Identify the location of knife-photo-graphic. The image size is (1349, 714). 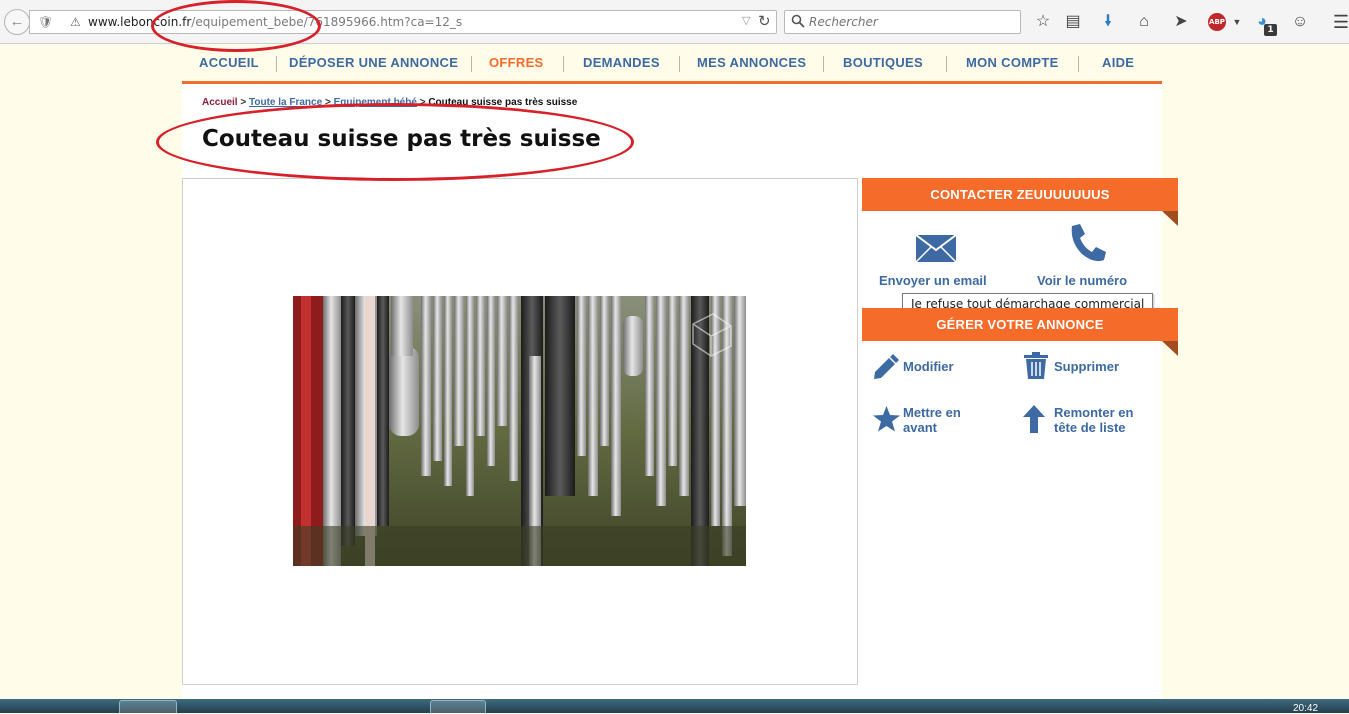
(519, 431).